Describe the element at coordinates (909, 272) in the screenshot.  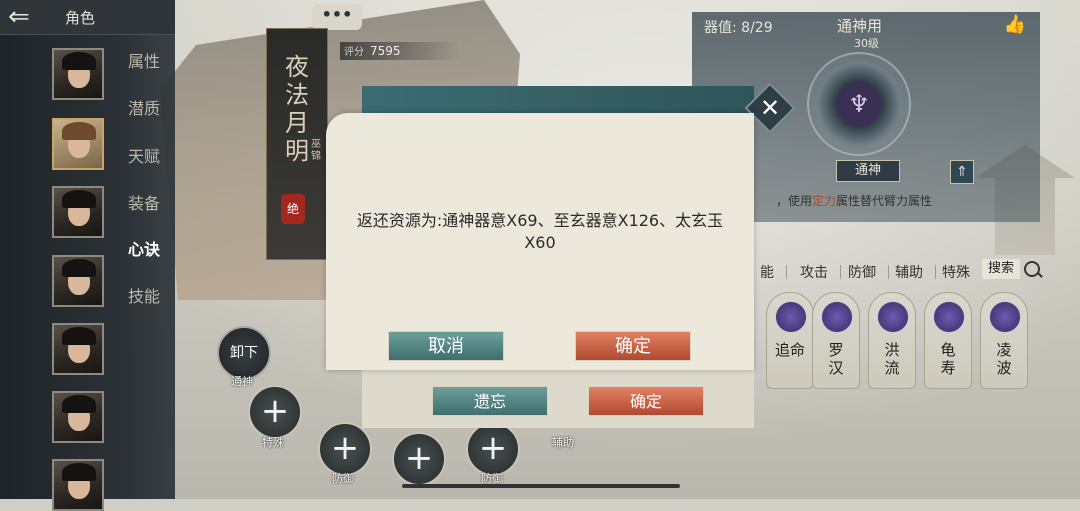
I see `tab-assist: 辅助` at that location.